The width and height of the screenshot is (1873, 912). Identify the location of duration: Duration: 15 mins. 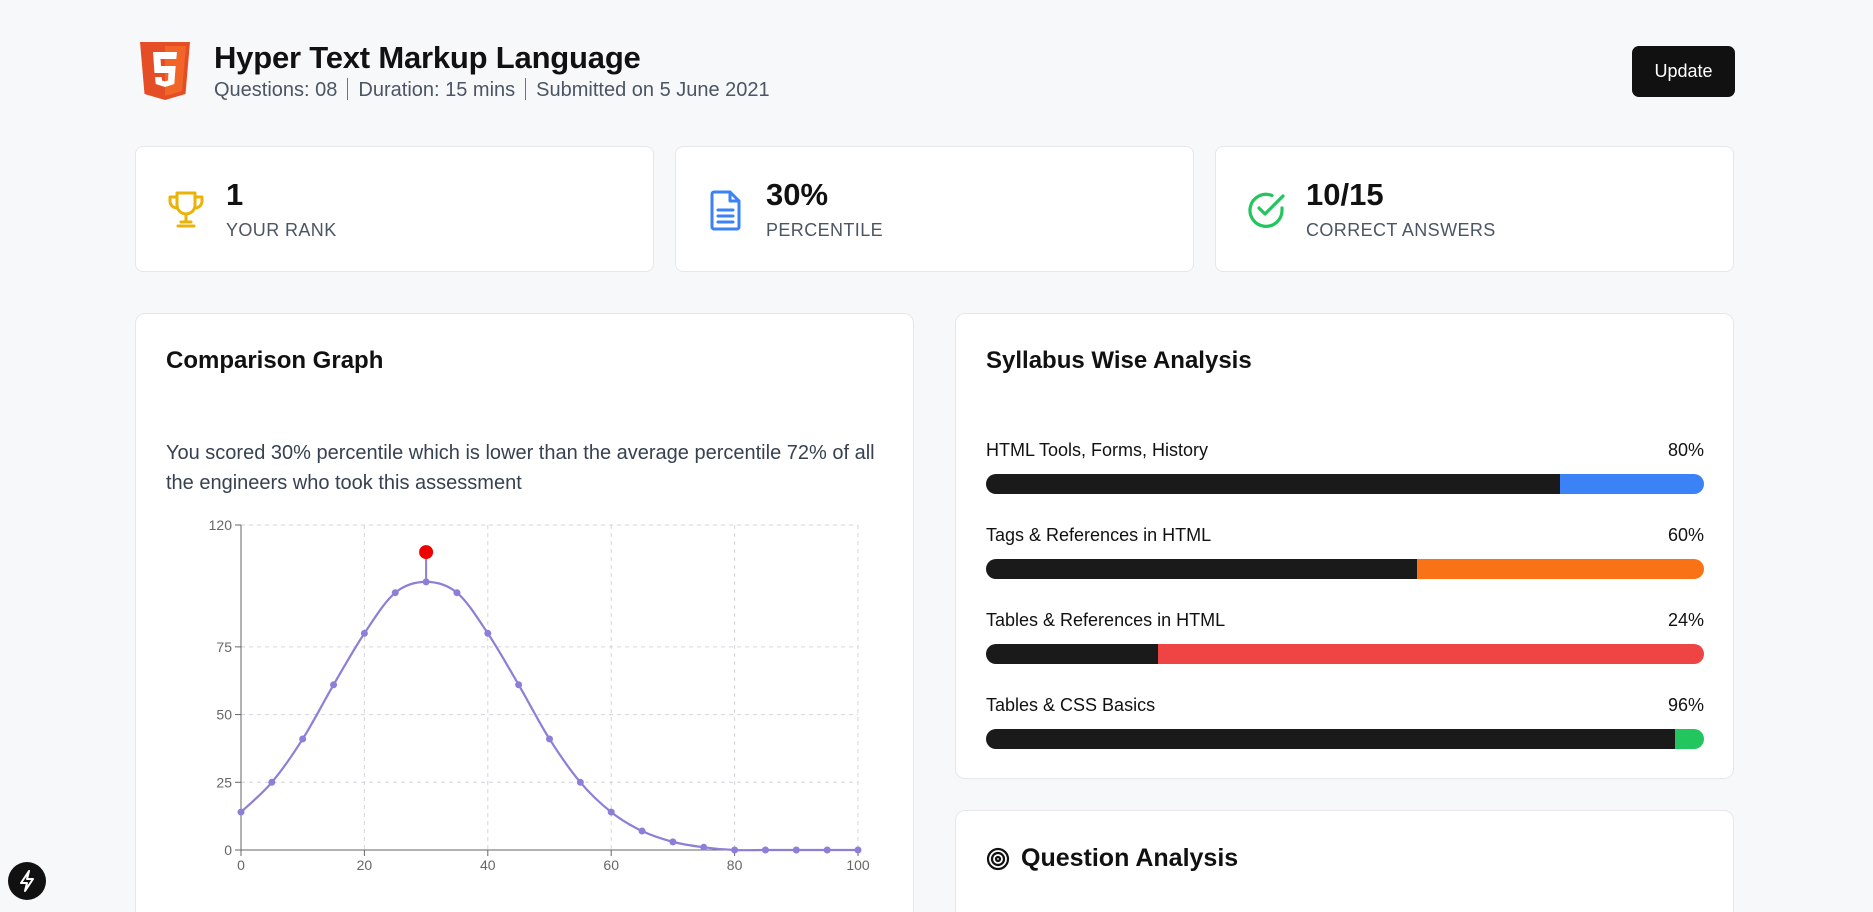
(437, 90).